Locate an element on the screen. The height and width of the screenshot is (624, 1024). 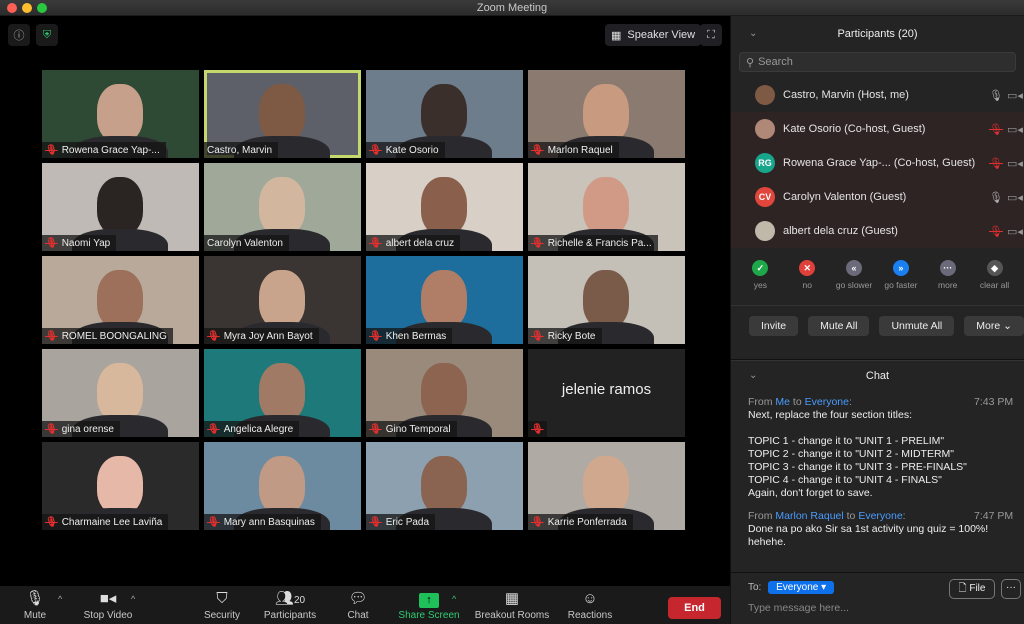
participant-search-input: ⚲ Search is located at coordinates (877, 62).